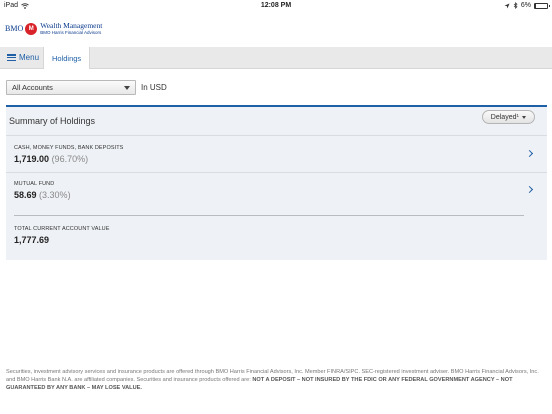 This screenshot has height=414, width=552. Describe the element at coordinates (269, 215) in the screenshot. I see `total-divider` at that location.